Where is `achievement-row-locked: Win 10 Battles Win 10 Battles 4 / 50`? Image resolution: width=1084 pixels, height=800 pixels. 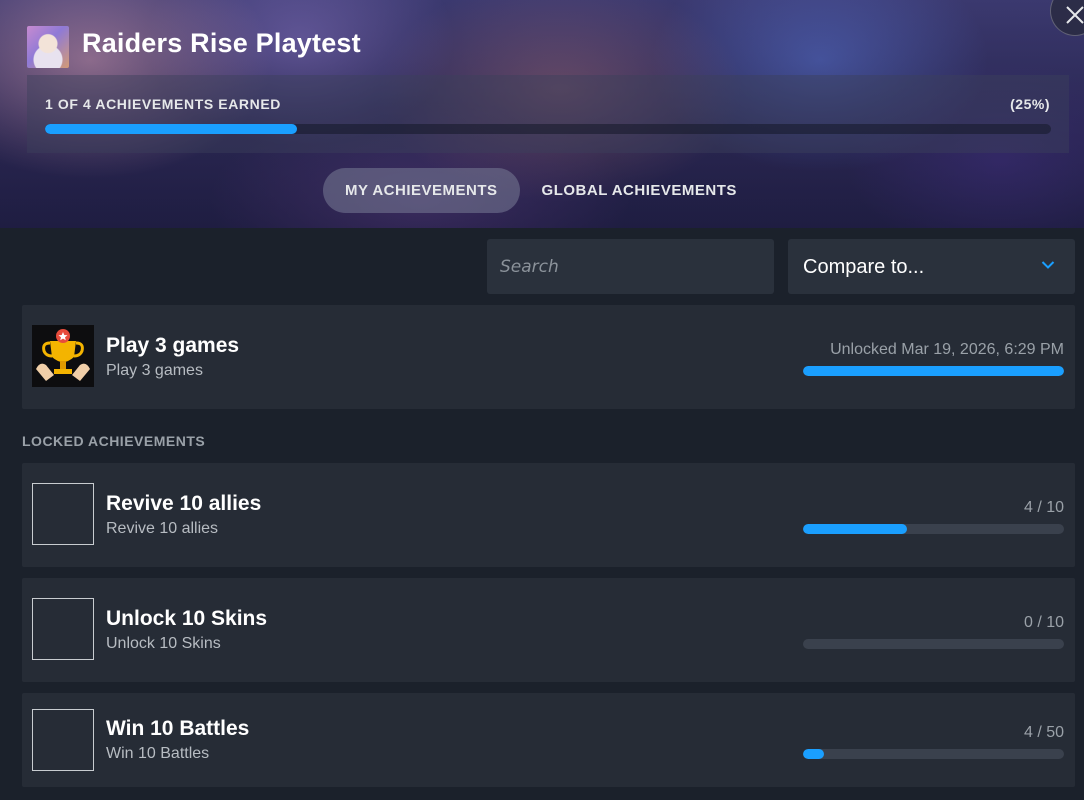
achievement-row-locked: Win 10 Battles Win 10 Battles 4 / 50 is located at coordinates (548, 740).